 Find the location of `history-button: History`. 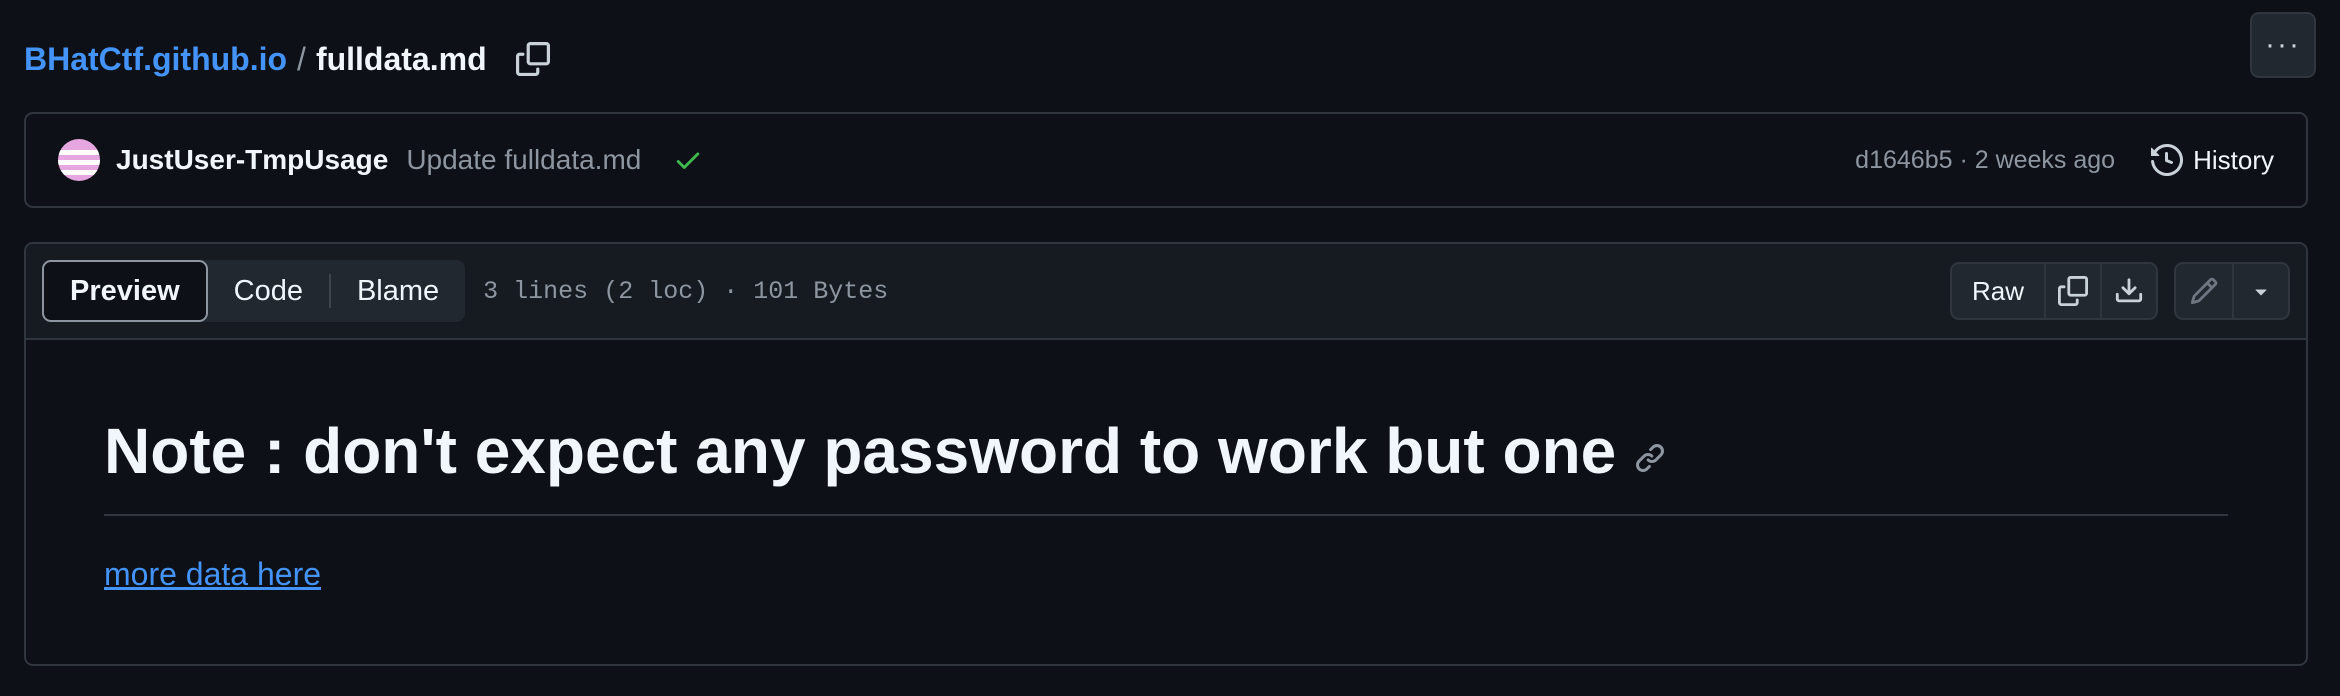

history-button: History is located at coordinates (2212, 160).